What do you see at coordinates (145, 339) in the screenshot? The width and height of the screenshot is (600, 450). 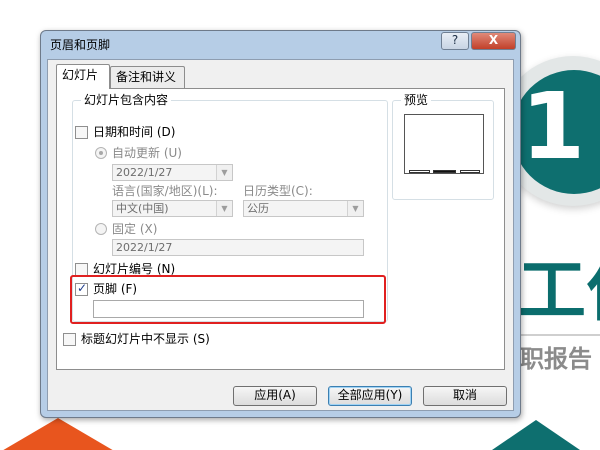 I see `hide-on-title-slide-label: 标题幻灯片中不显示 (S)` at bounding box center [145, 339].